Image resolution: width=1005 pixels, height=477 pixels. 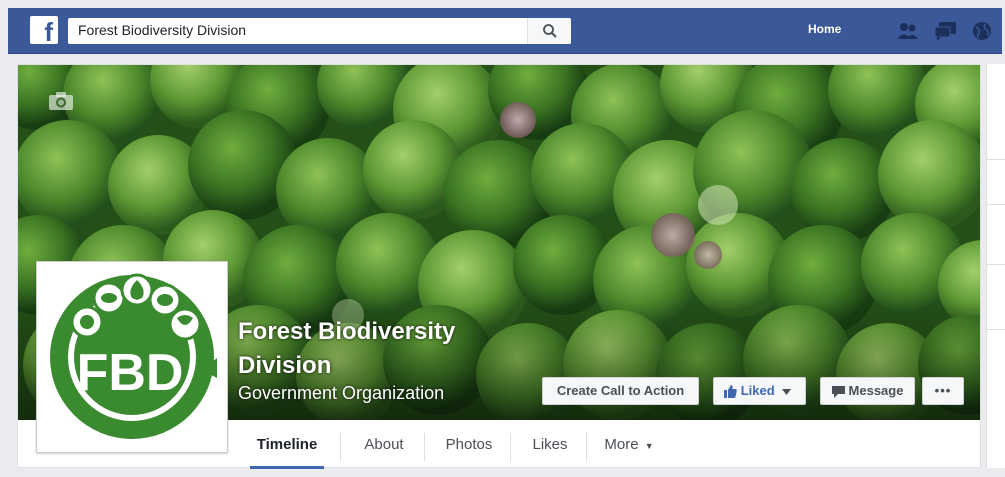 What do you see at coordinates (341, 393) in the screenshot?
I see `page-category: Government Organization` at bounding box center [341, 393].